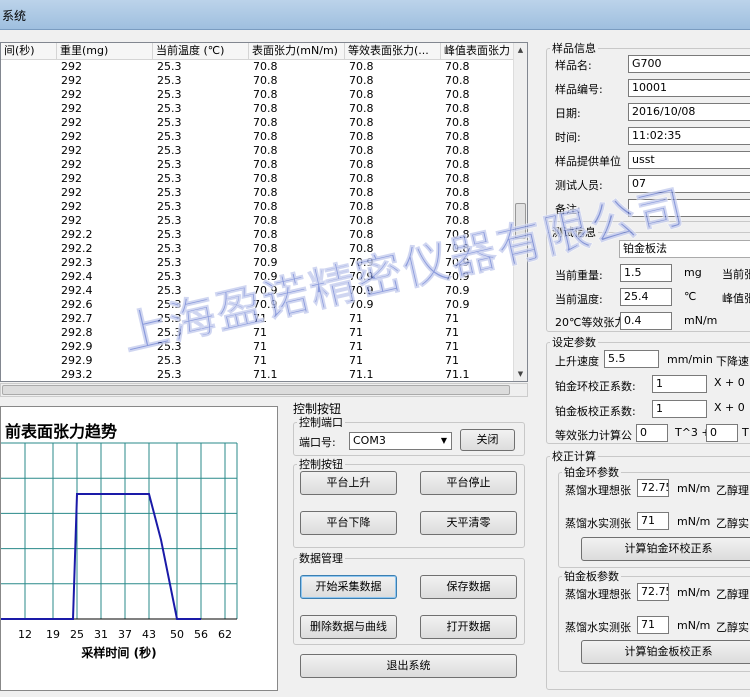 This screenshot has width=750, height=697. What do you see at coordinates (77, 248) in the screenshot?
I see `table-cell: 292.2` at bounding box center [77, 248].